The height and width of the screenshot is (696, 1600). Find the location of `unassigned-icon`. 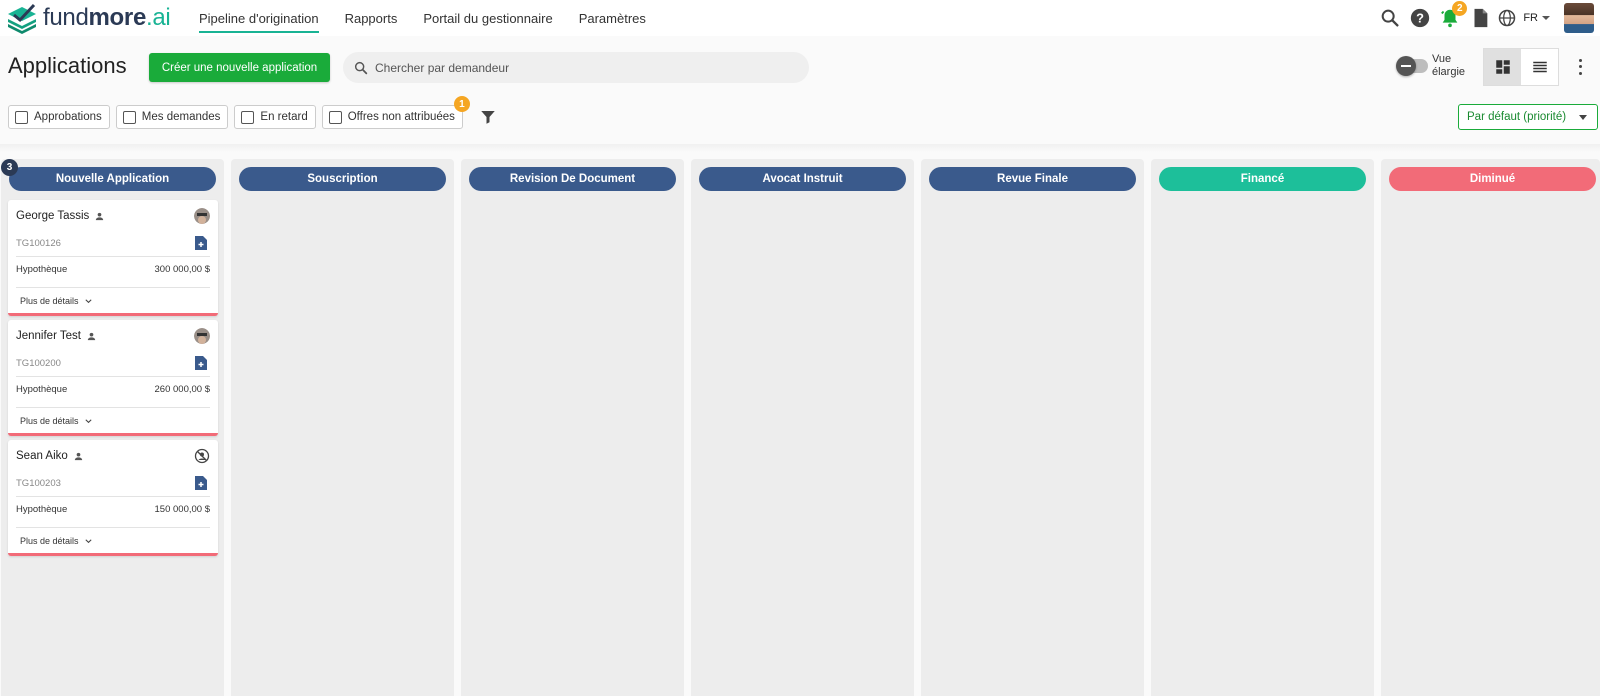

unassigned-icon is located at coordinates (202, 456).